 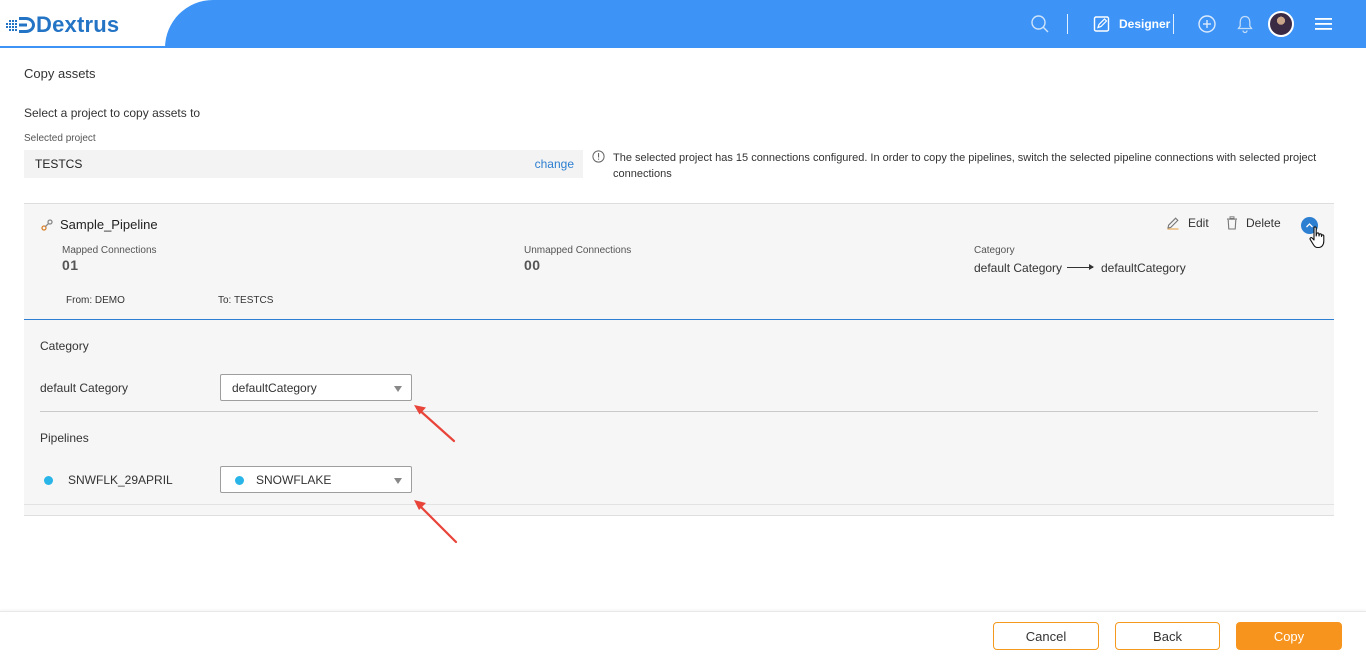 I want to click on pipelines-section-title: Pipelines, so click(x=64, y=438).